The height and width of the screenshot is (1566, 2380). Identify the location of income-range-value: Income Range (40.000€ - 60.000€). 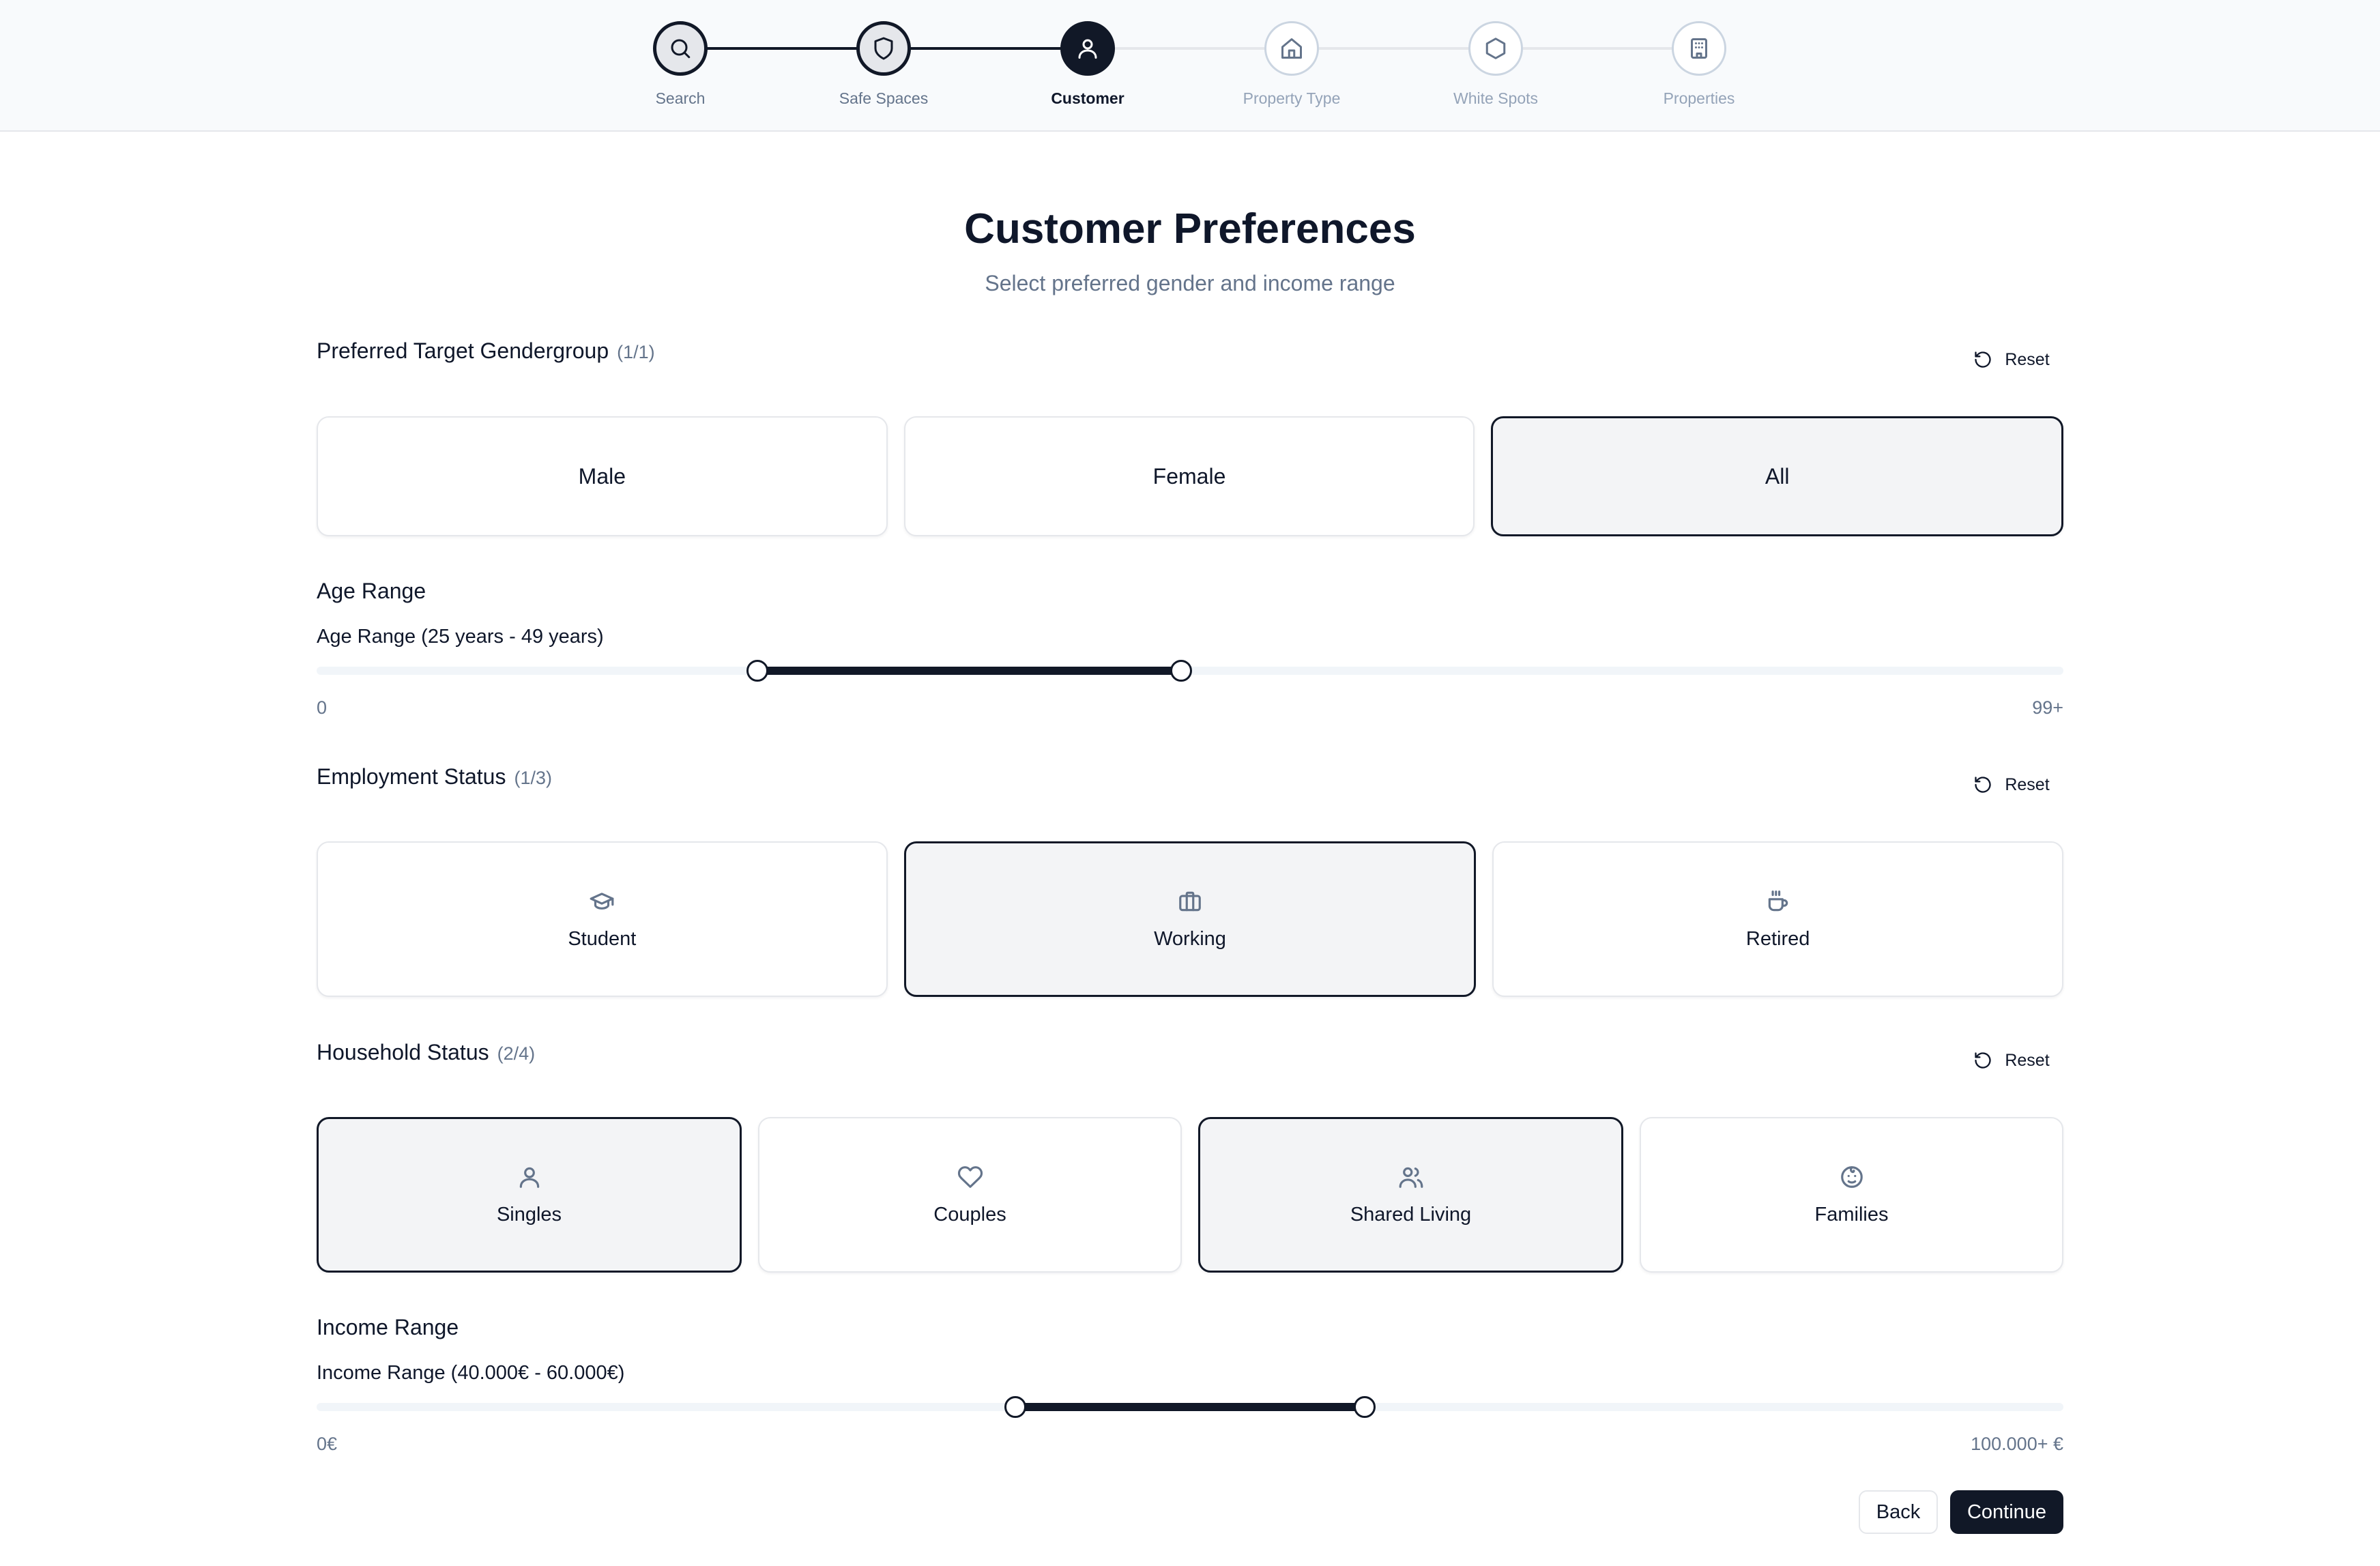
(471, 1373).